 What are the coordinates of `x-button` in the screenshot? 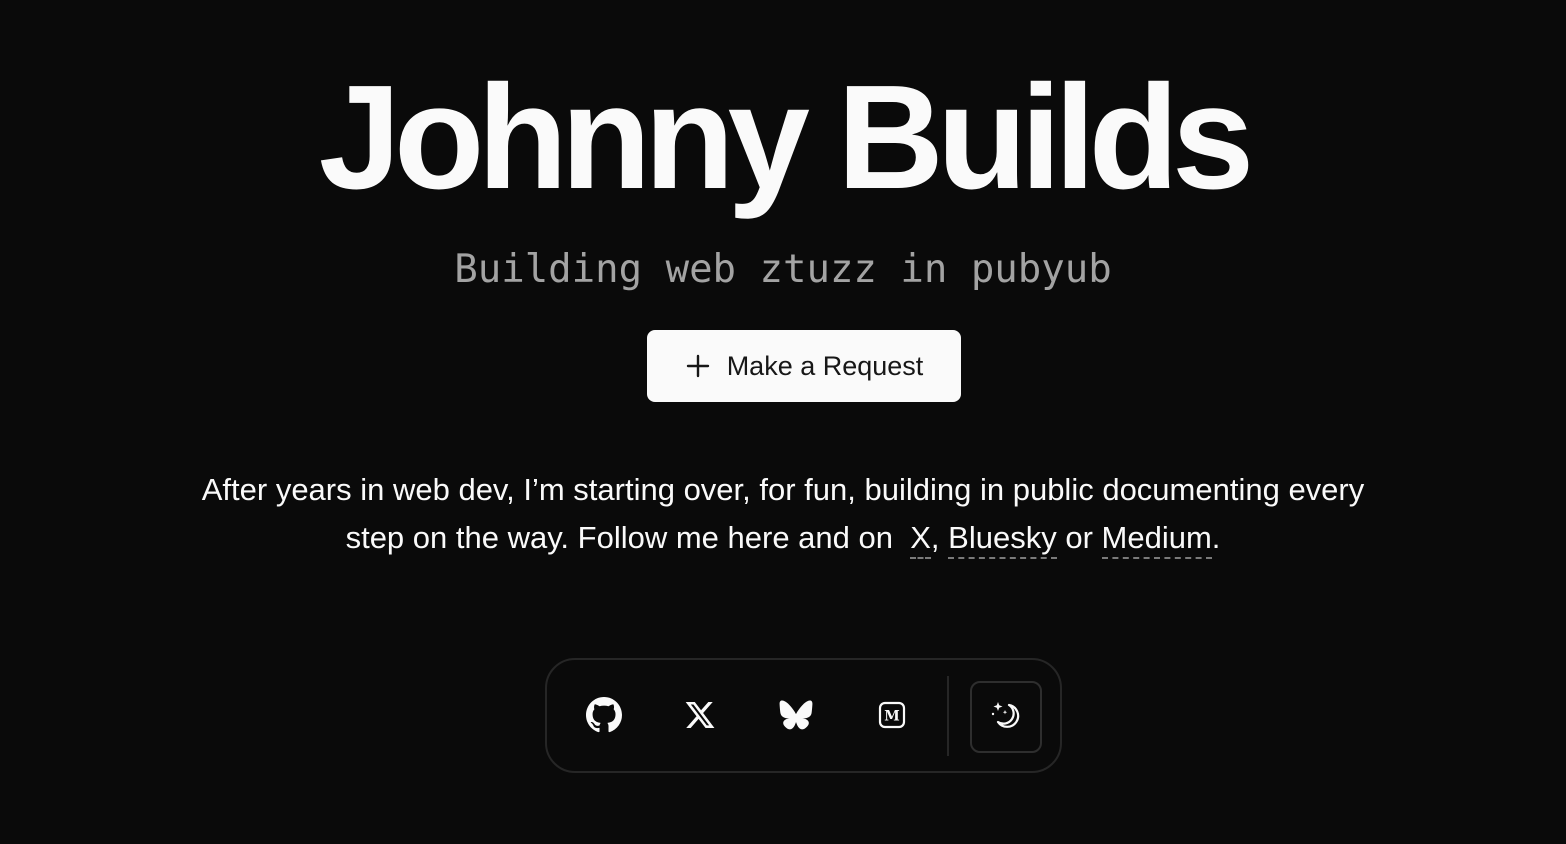 It's located at (700, 717).